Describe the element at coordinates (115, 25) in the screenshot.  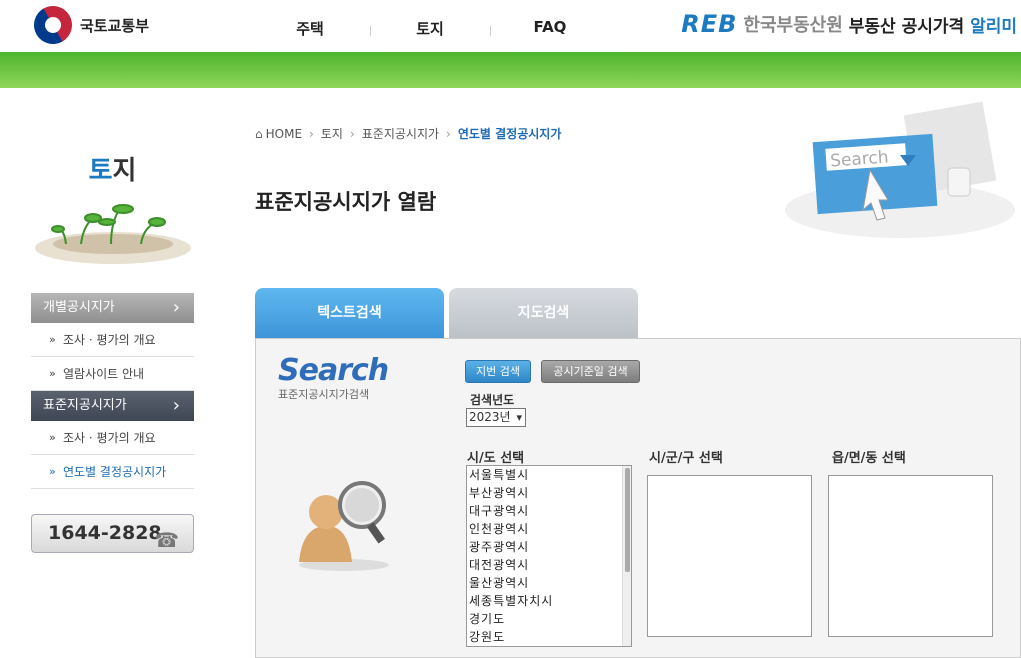
I see `ministry-name: 국토교통부` at that location.